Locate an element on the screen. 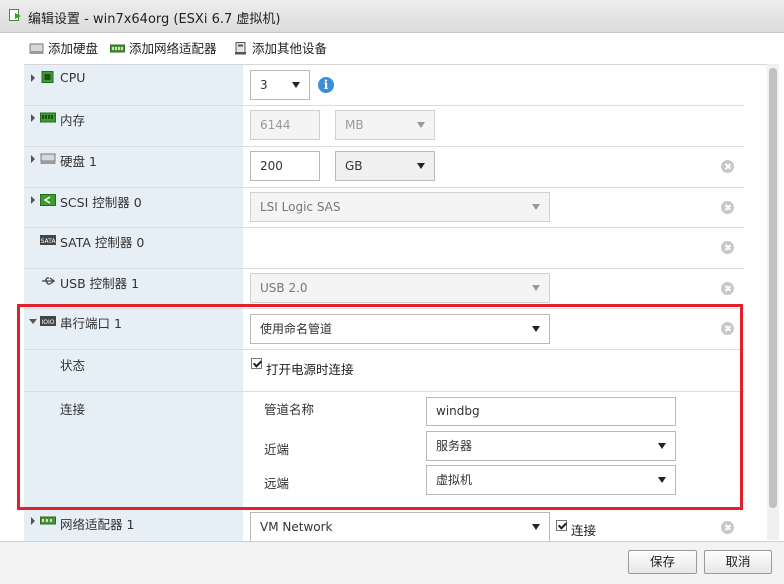 This screenshot has width=784, height=584. disk-row: 硬盘 1 200 GB is located at coordinates (384, 167).